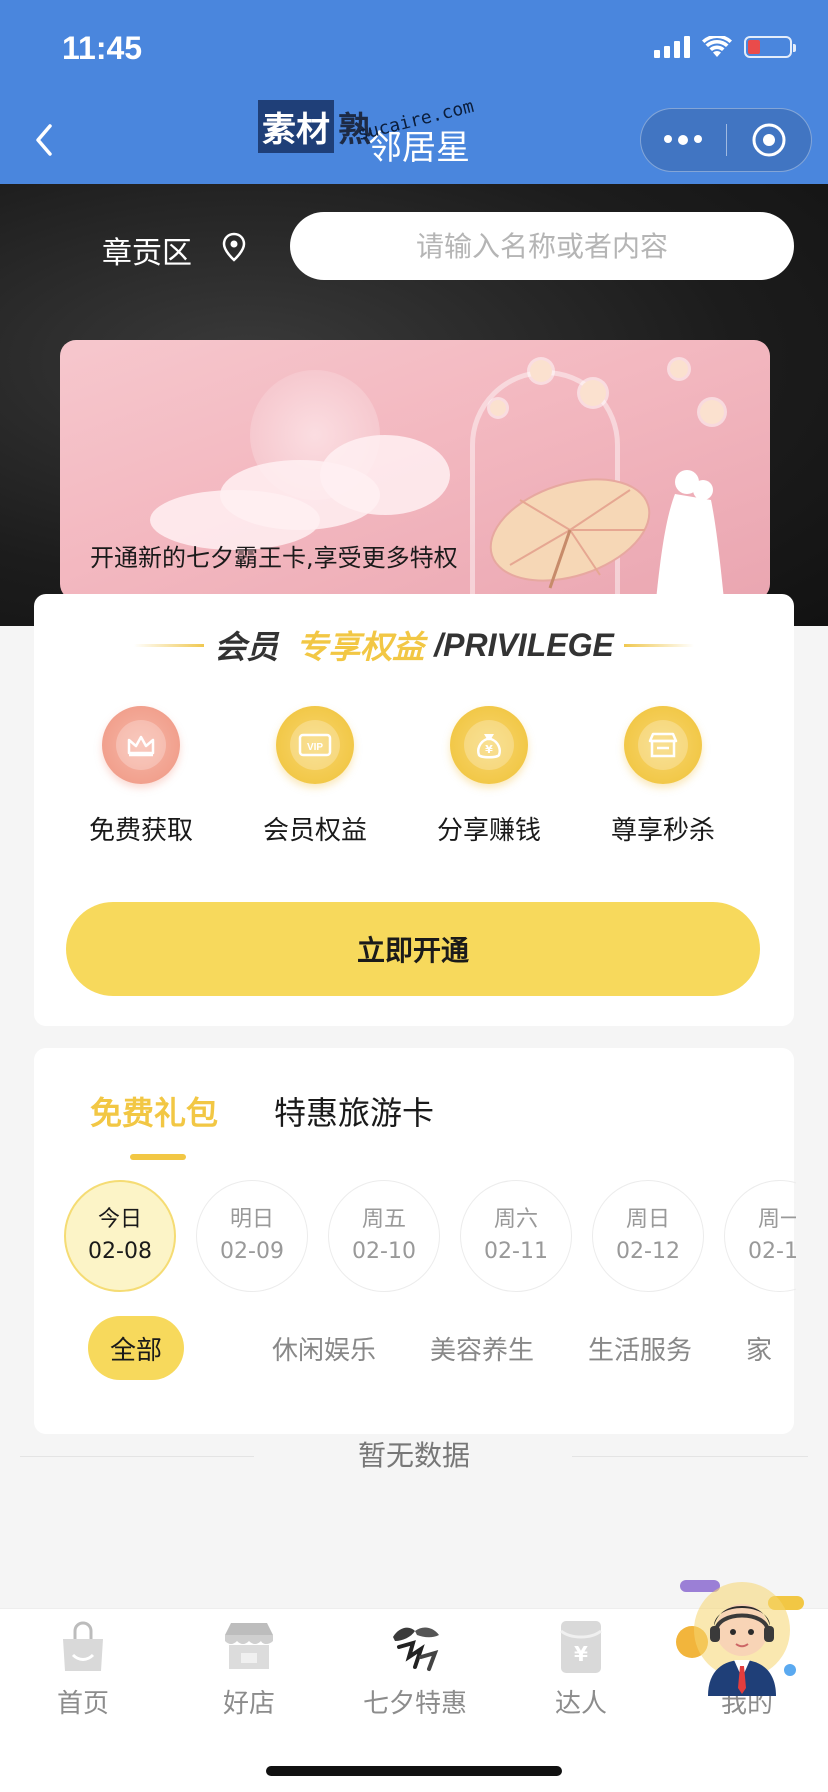 This screenshot has width=828, height=1792. I want to click on vip-card-icon: VIP, so click(315, 745).